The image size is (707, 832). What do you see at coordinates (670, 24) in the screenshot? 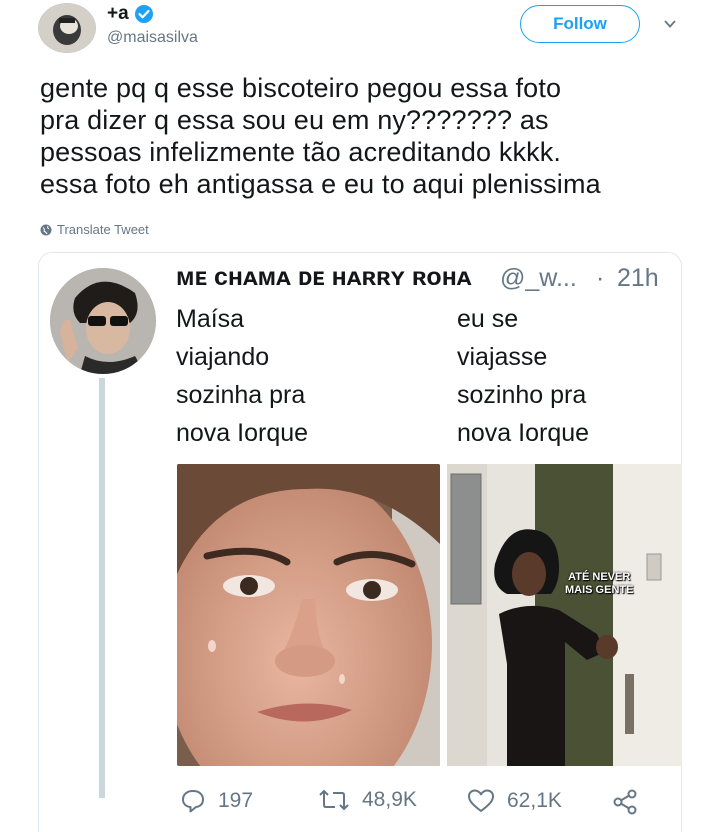
I see `chevron-down-icon` at bounding box center [670, 24].